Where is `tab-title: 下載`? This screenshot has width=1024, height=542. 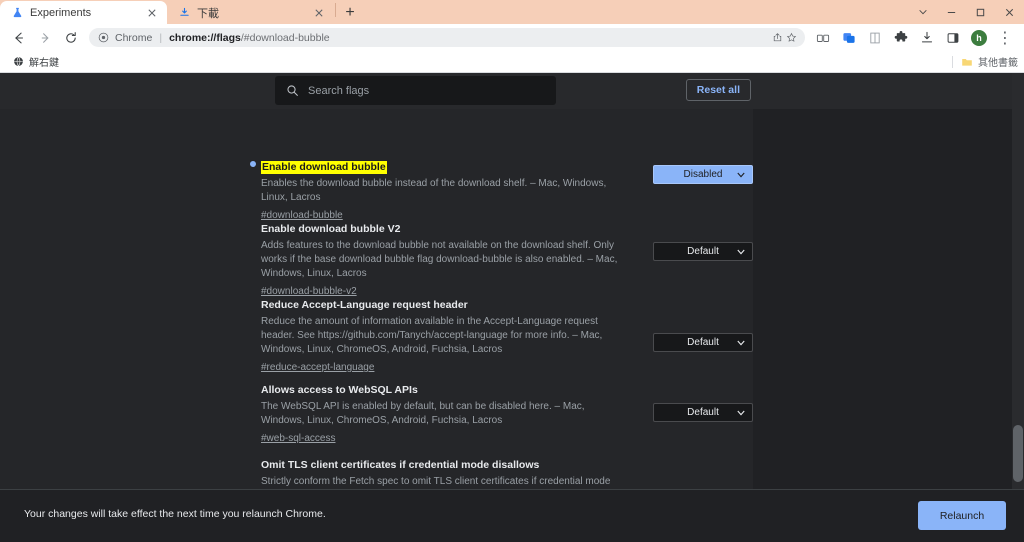 tab-title: 下載 is located at coordinates (208, 13).